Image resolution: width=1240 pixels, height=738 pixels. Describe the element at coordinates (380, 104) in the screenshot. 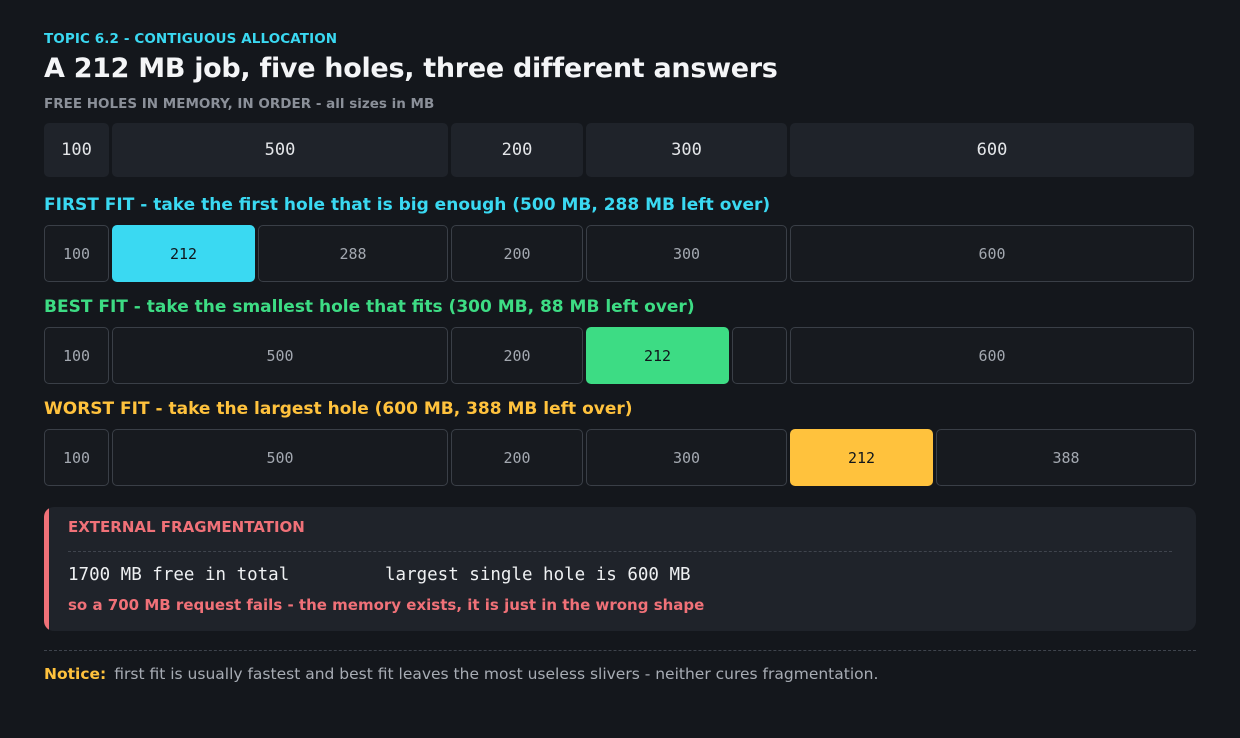

I see `holes-subtitle-note: all sizes in MB` at that location.